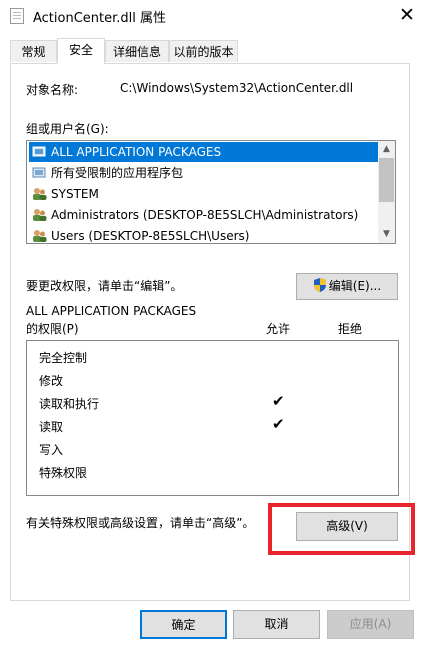 The width and height of the screenshot is (421, 649). What do you see at coordinates (52, 90) in the screenshot?
I see `object-name-label: 对象名称:` at bounding box center [52, 90].